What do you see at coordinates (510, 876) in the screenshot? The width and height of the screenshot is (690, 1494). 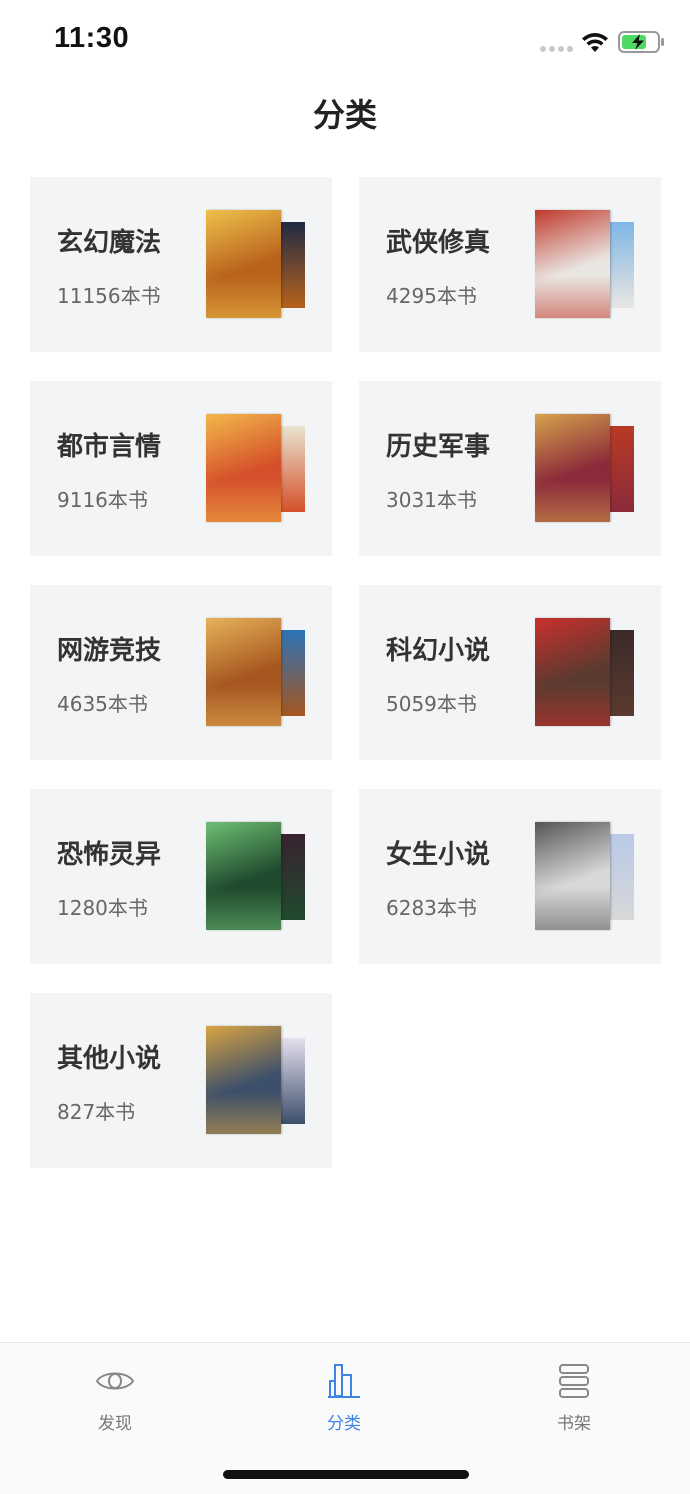 I see `category-card-nvsheng: 女生小说 6283本书` at bounding box center [510, 876].